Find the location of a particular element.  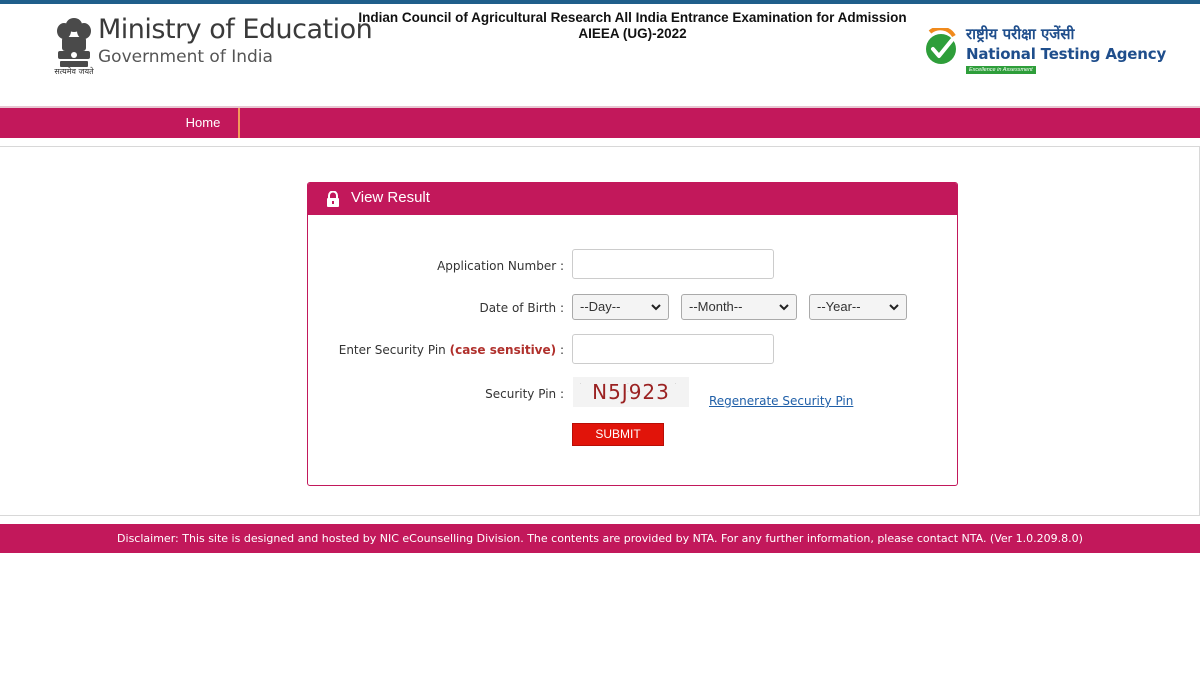

captcha-noise: · · · · · · is located at coordinates (633, 388).